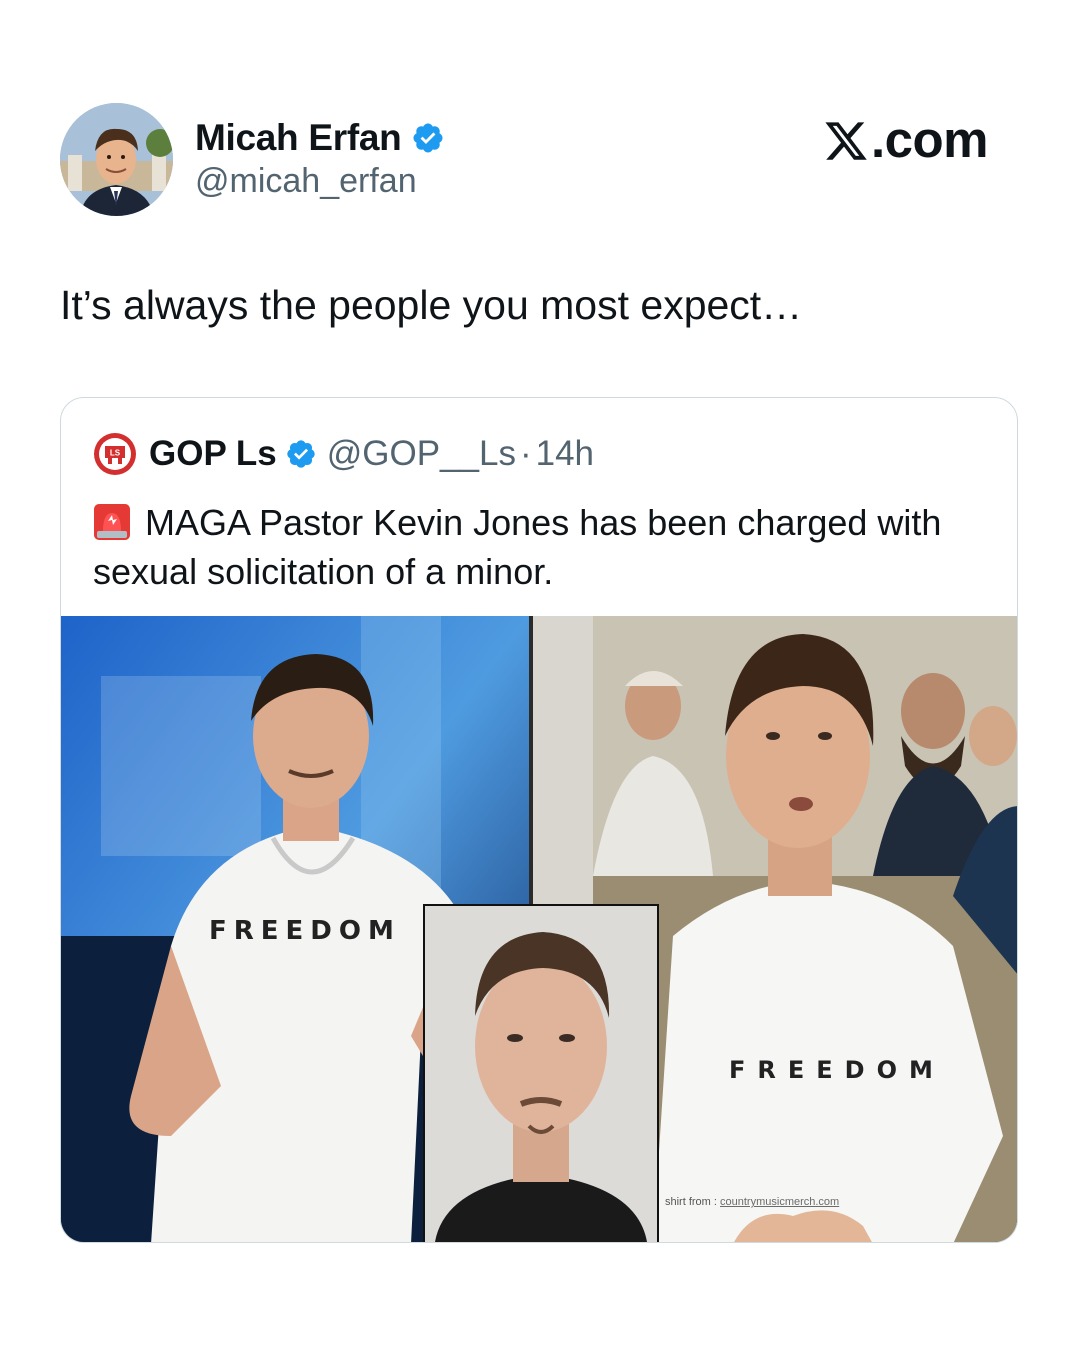 The image size is (1080, 1350). I want to click on x-logo-icon, so click(846, 140).